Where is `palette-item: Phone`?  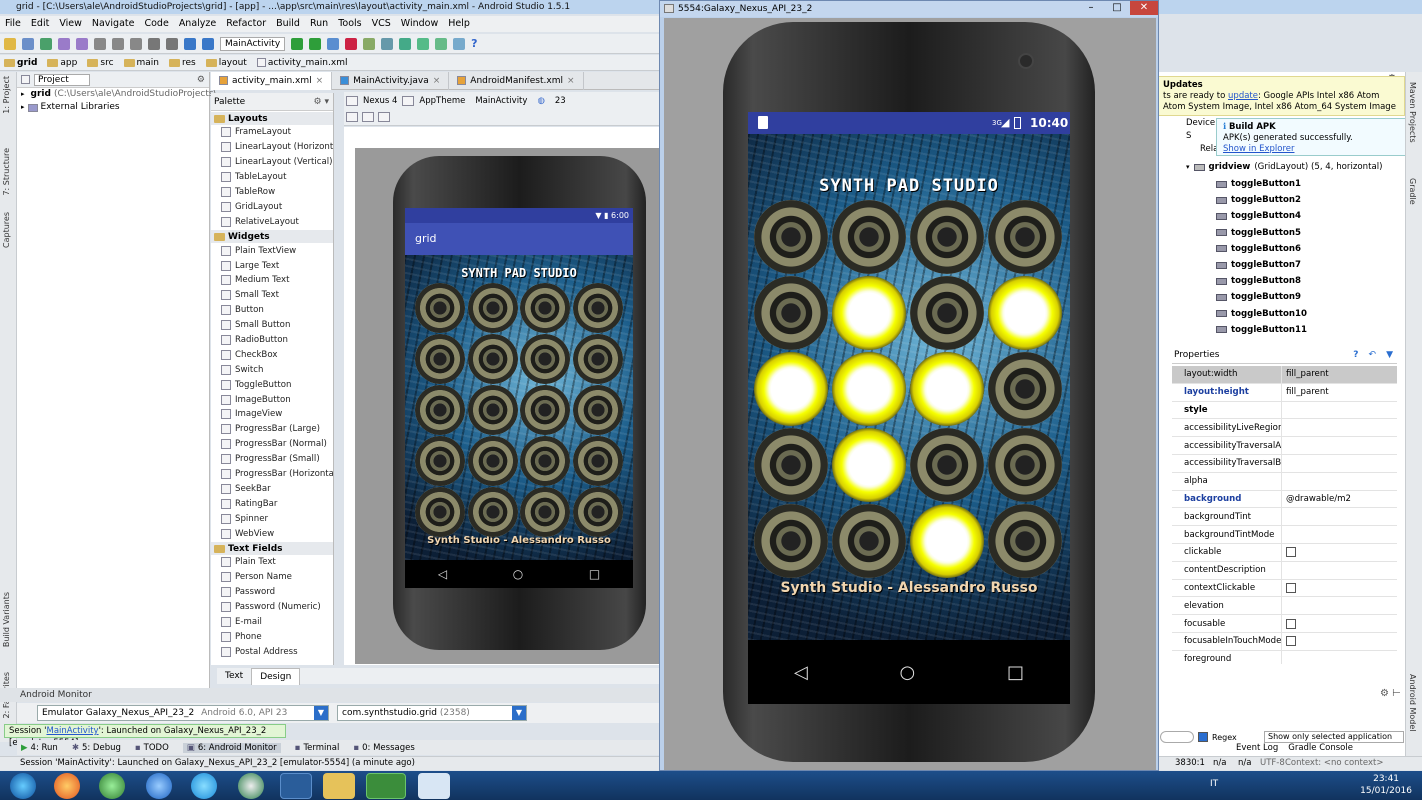 palette-item: Phone is located at coordinates (272, 637).